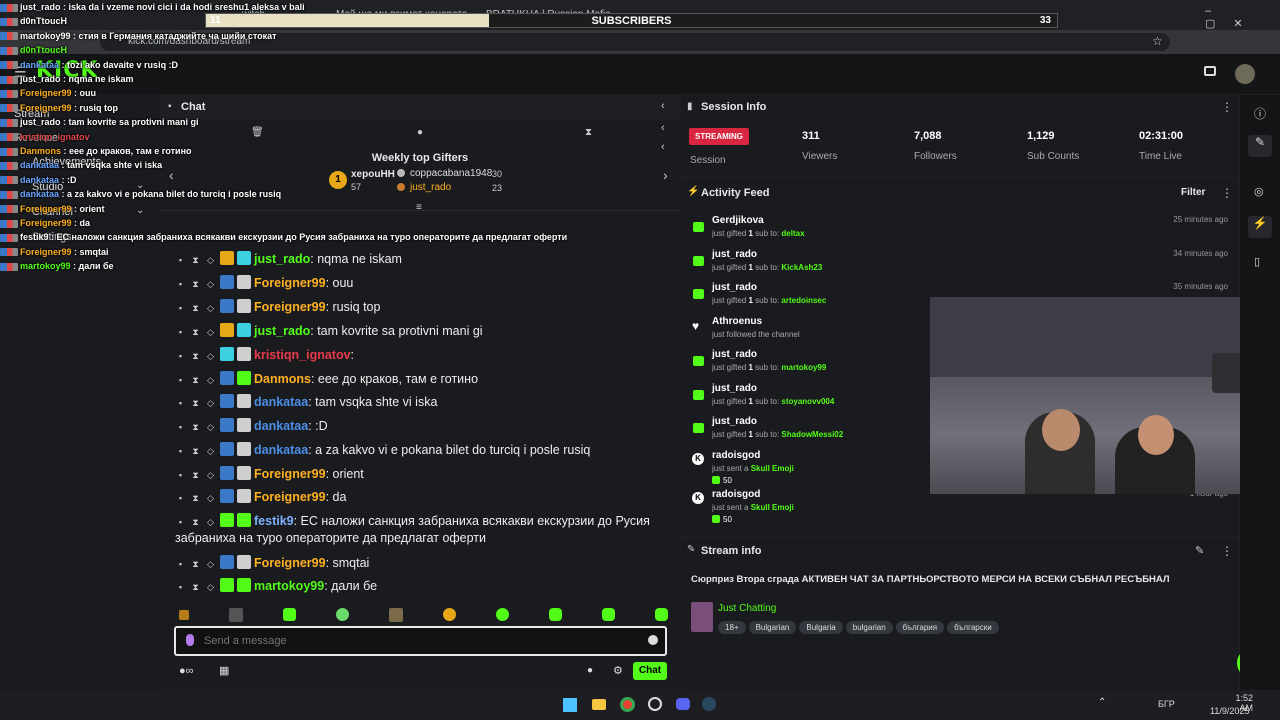 The width and height of the screenshot is (1280, 720). Describe the element at coordinates (663, 128) in the screenshot. I see `chevron-left-icon: ‹` at that location.